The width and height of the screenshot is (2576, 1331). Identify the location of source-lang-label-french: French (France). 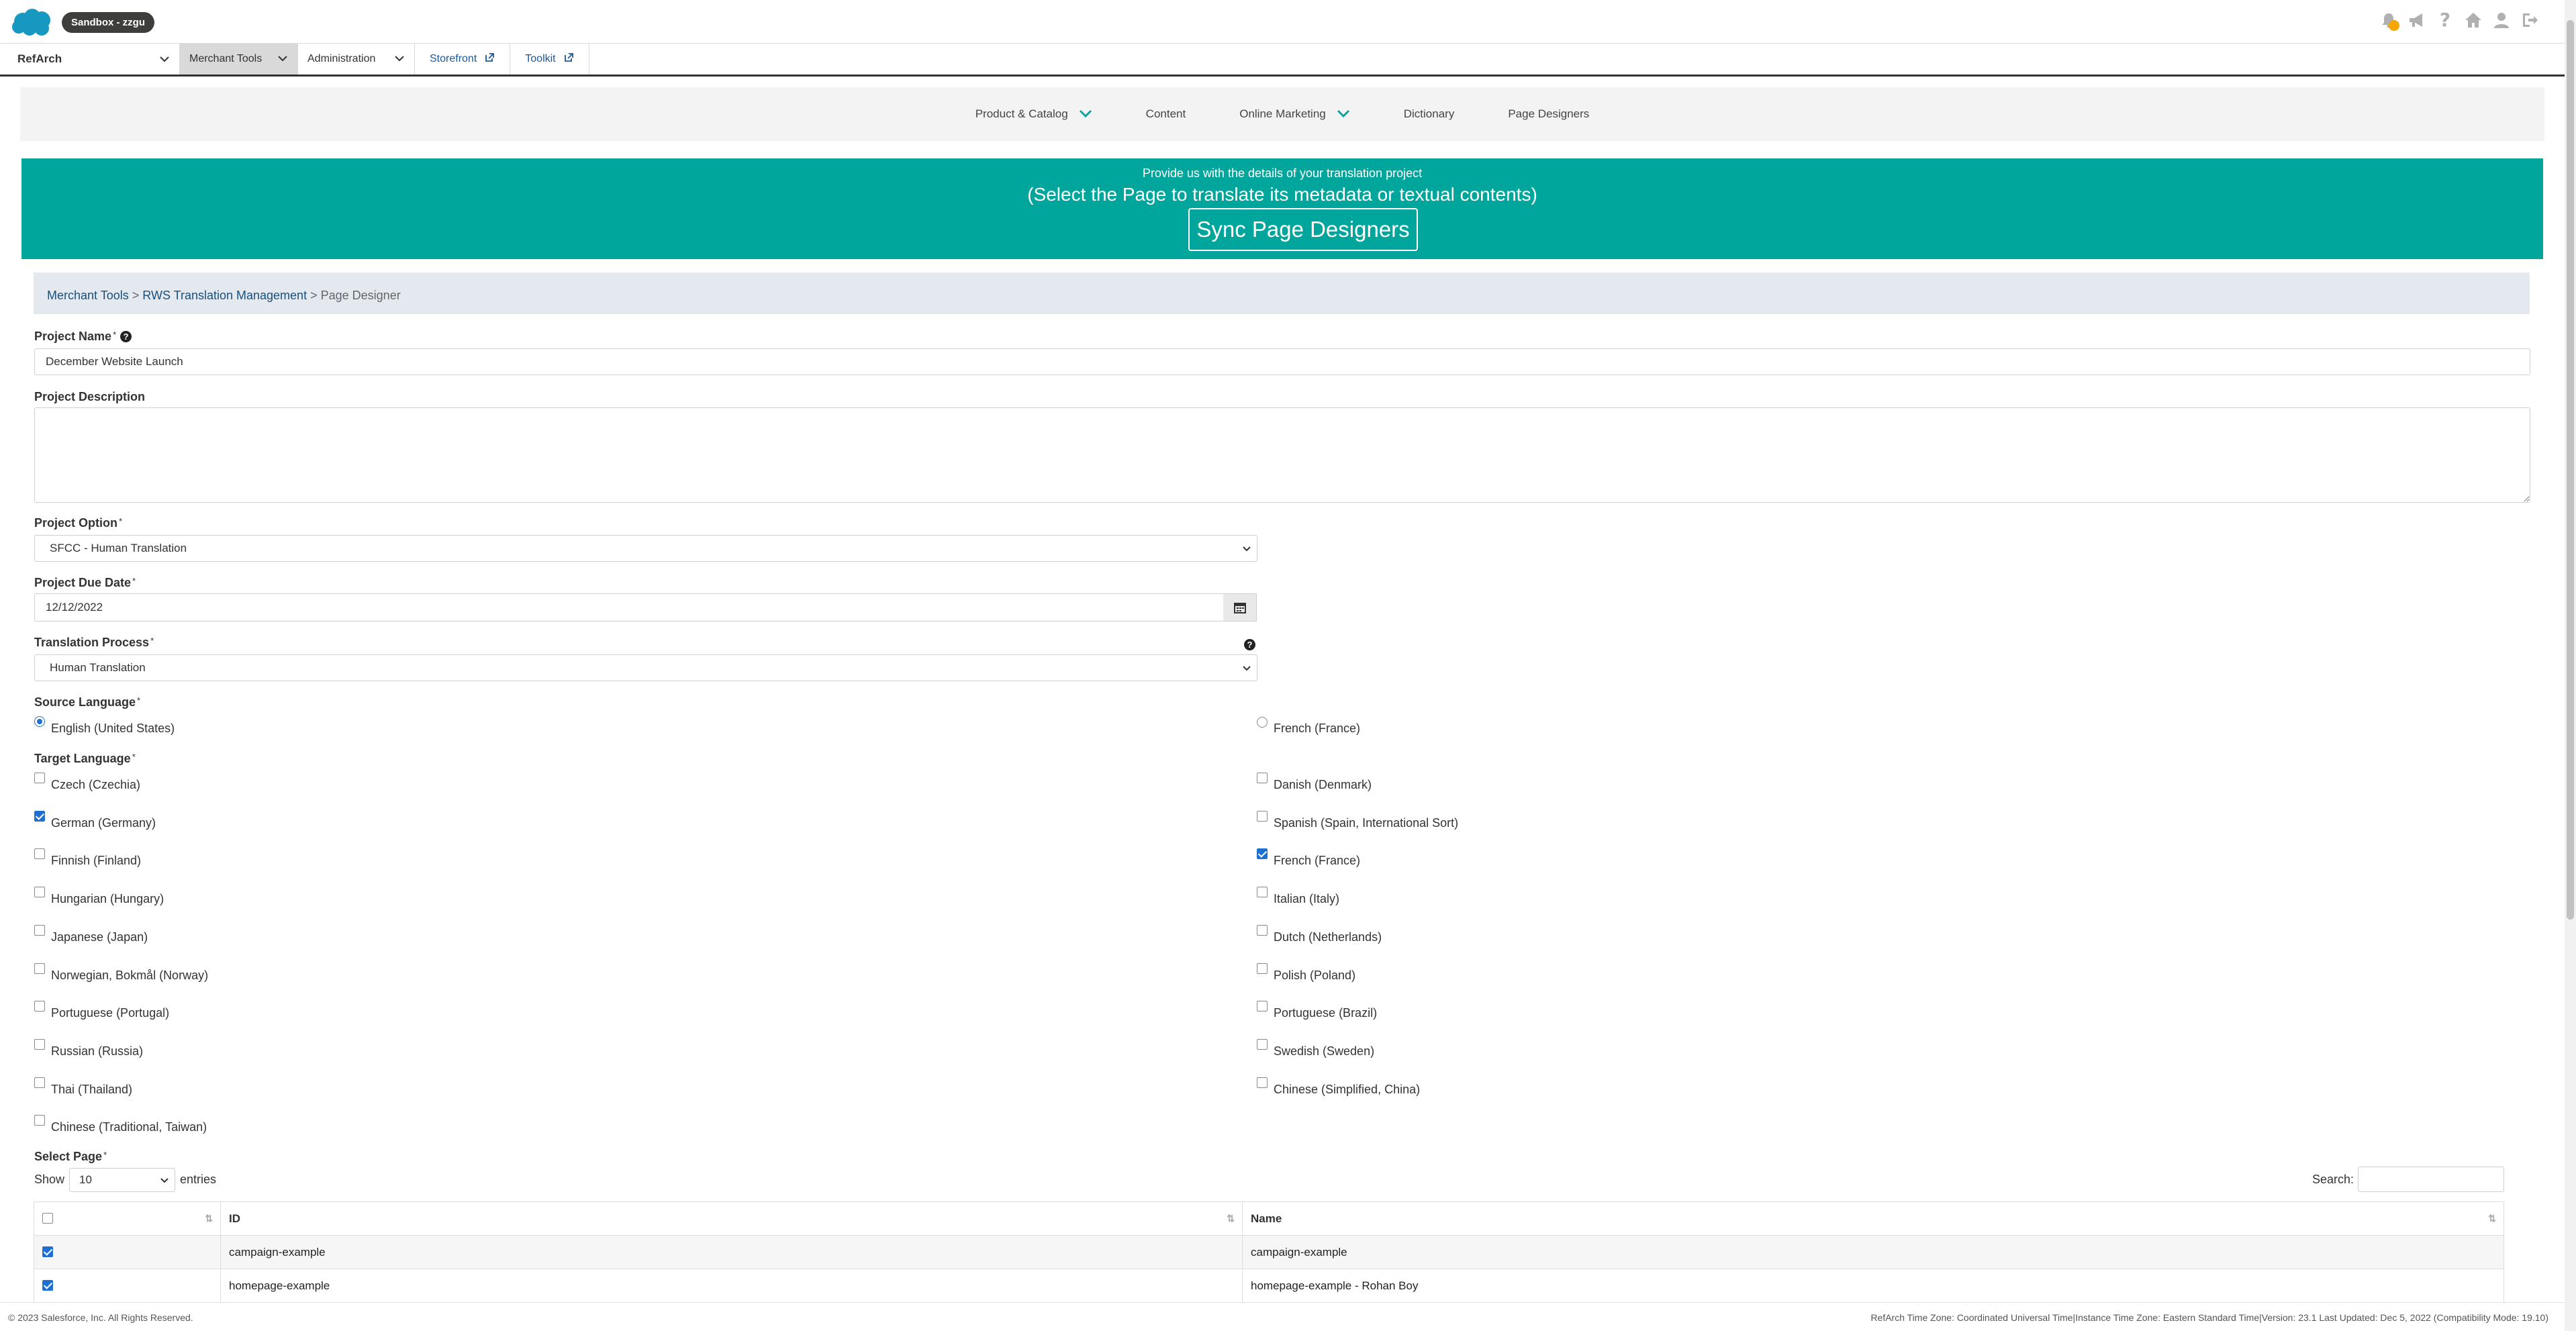
(1317, 728).